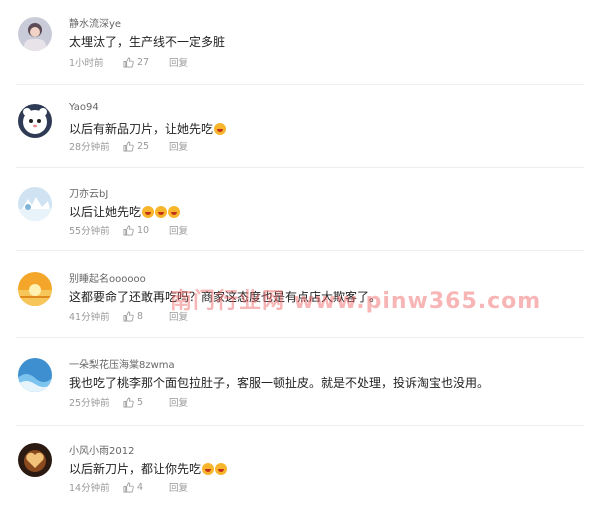 This screenshot has width=600, height=509. Describe the element at coordinates (148, 128) in the screenshot. I see `comment-text: 以后有新品刀片，让她先吃` at that location.